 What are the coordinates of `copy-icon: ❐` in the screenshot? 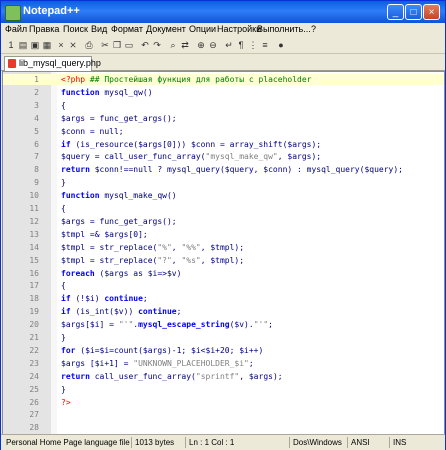 It's located at (117, 45).